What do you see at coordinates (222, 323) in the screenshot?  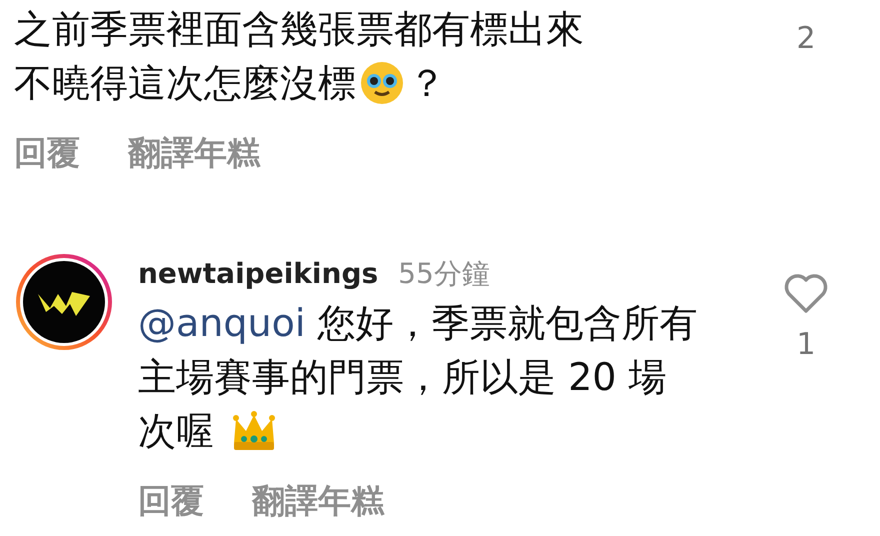 I see `mention-link: @anquoi` at bounding box center [222, 323].